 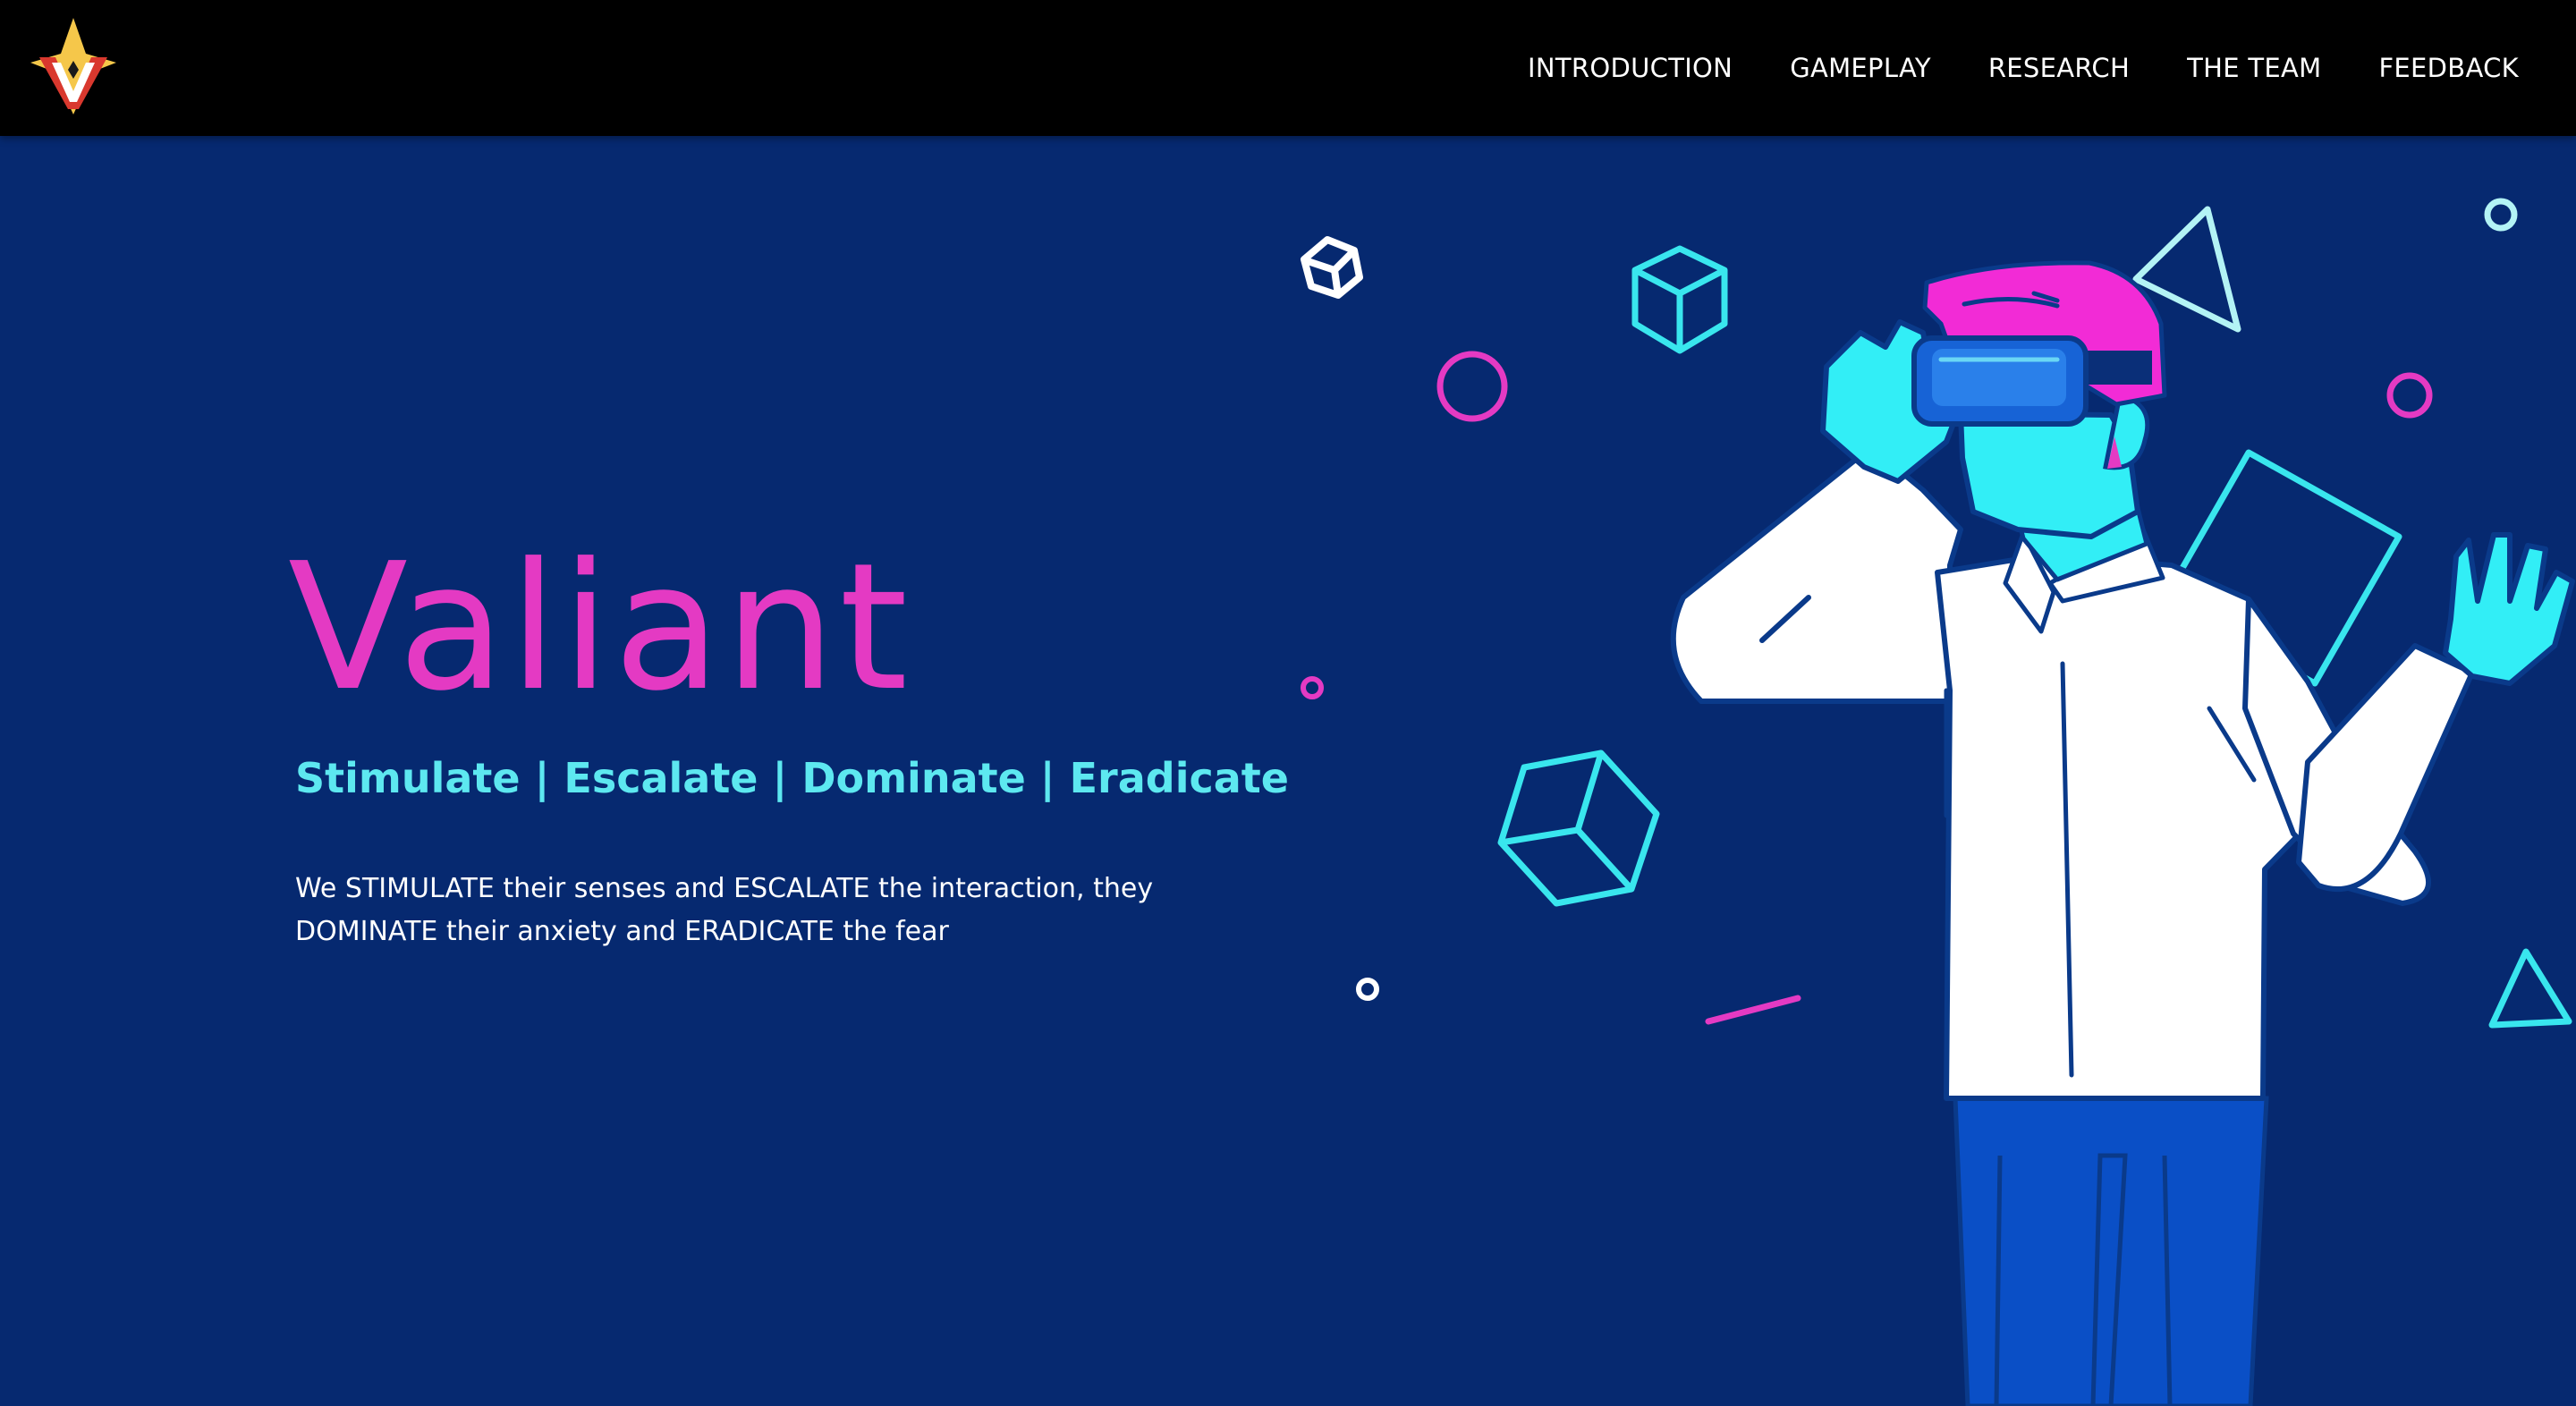 I want to click on hair, so click(x=2044, y=334).